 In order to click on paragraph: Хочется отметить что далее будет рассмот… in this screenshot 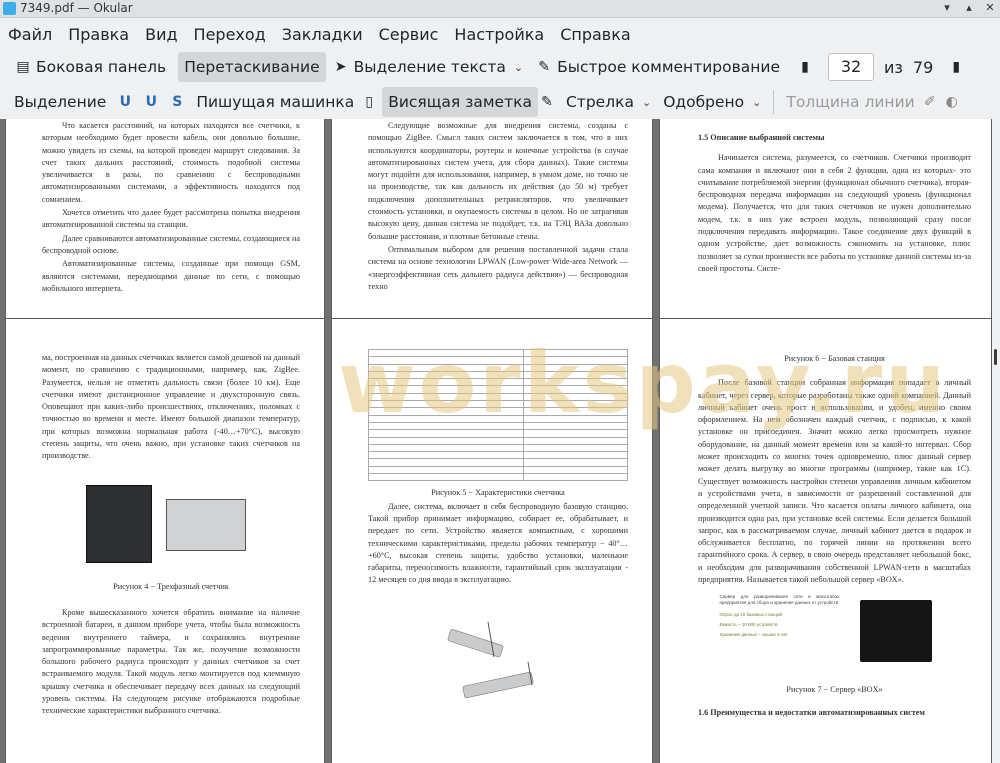, I will do `click(171, 219)`.